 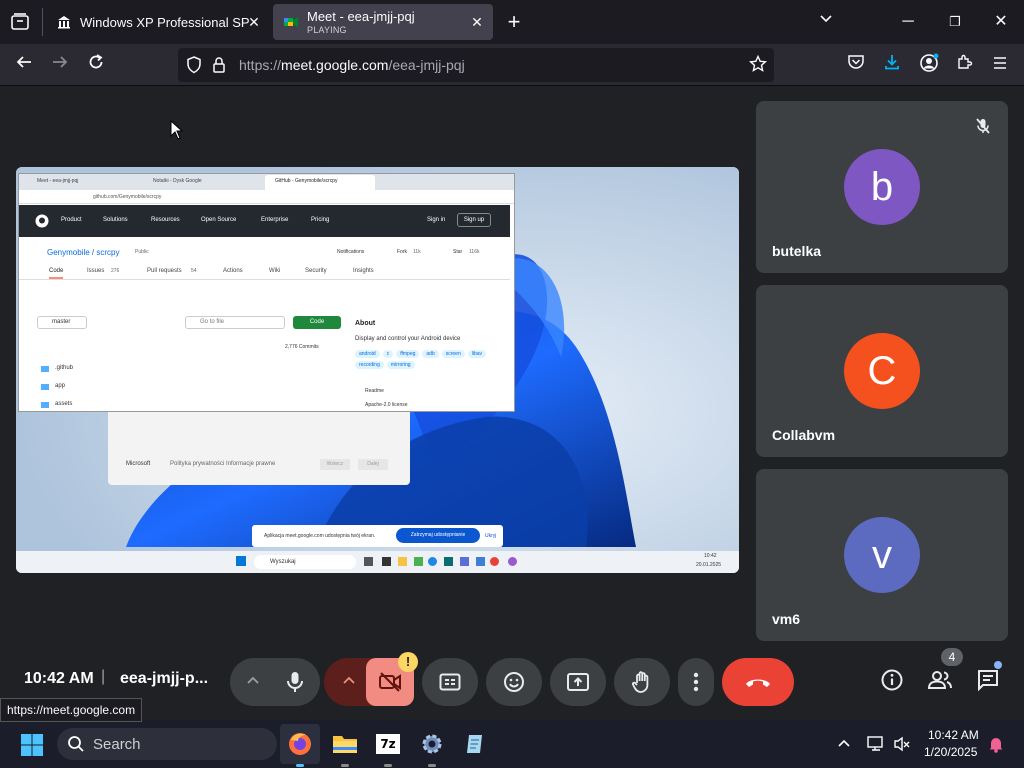 What do you see at coordinates (436, 220) in the screenshot?
I see `github-sign-in: Sign in` at bounding box center [436, 220].